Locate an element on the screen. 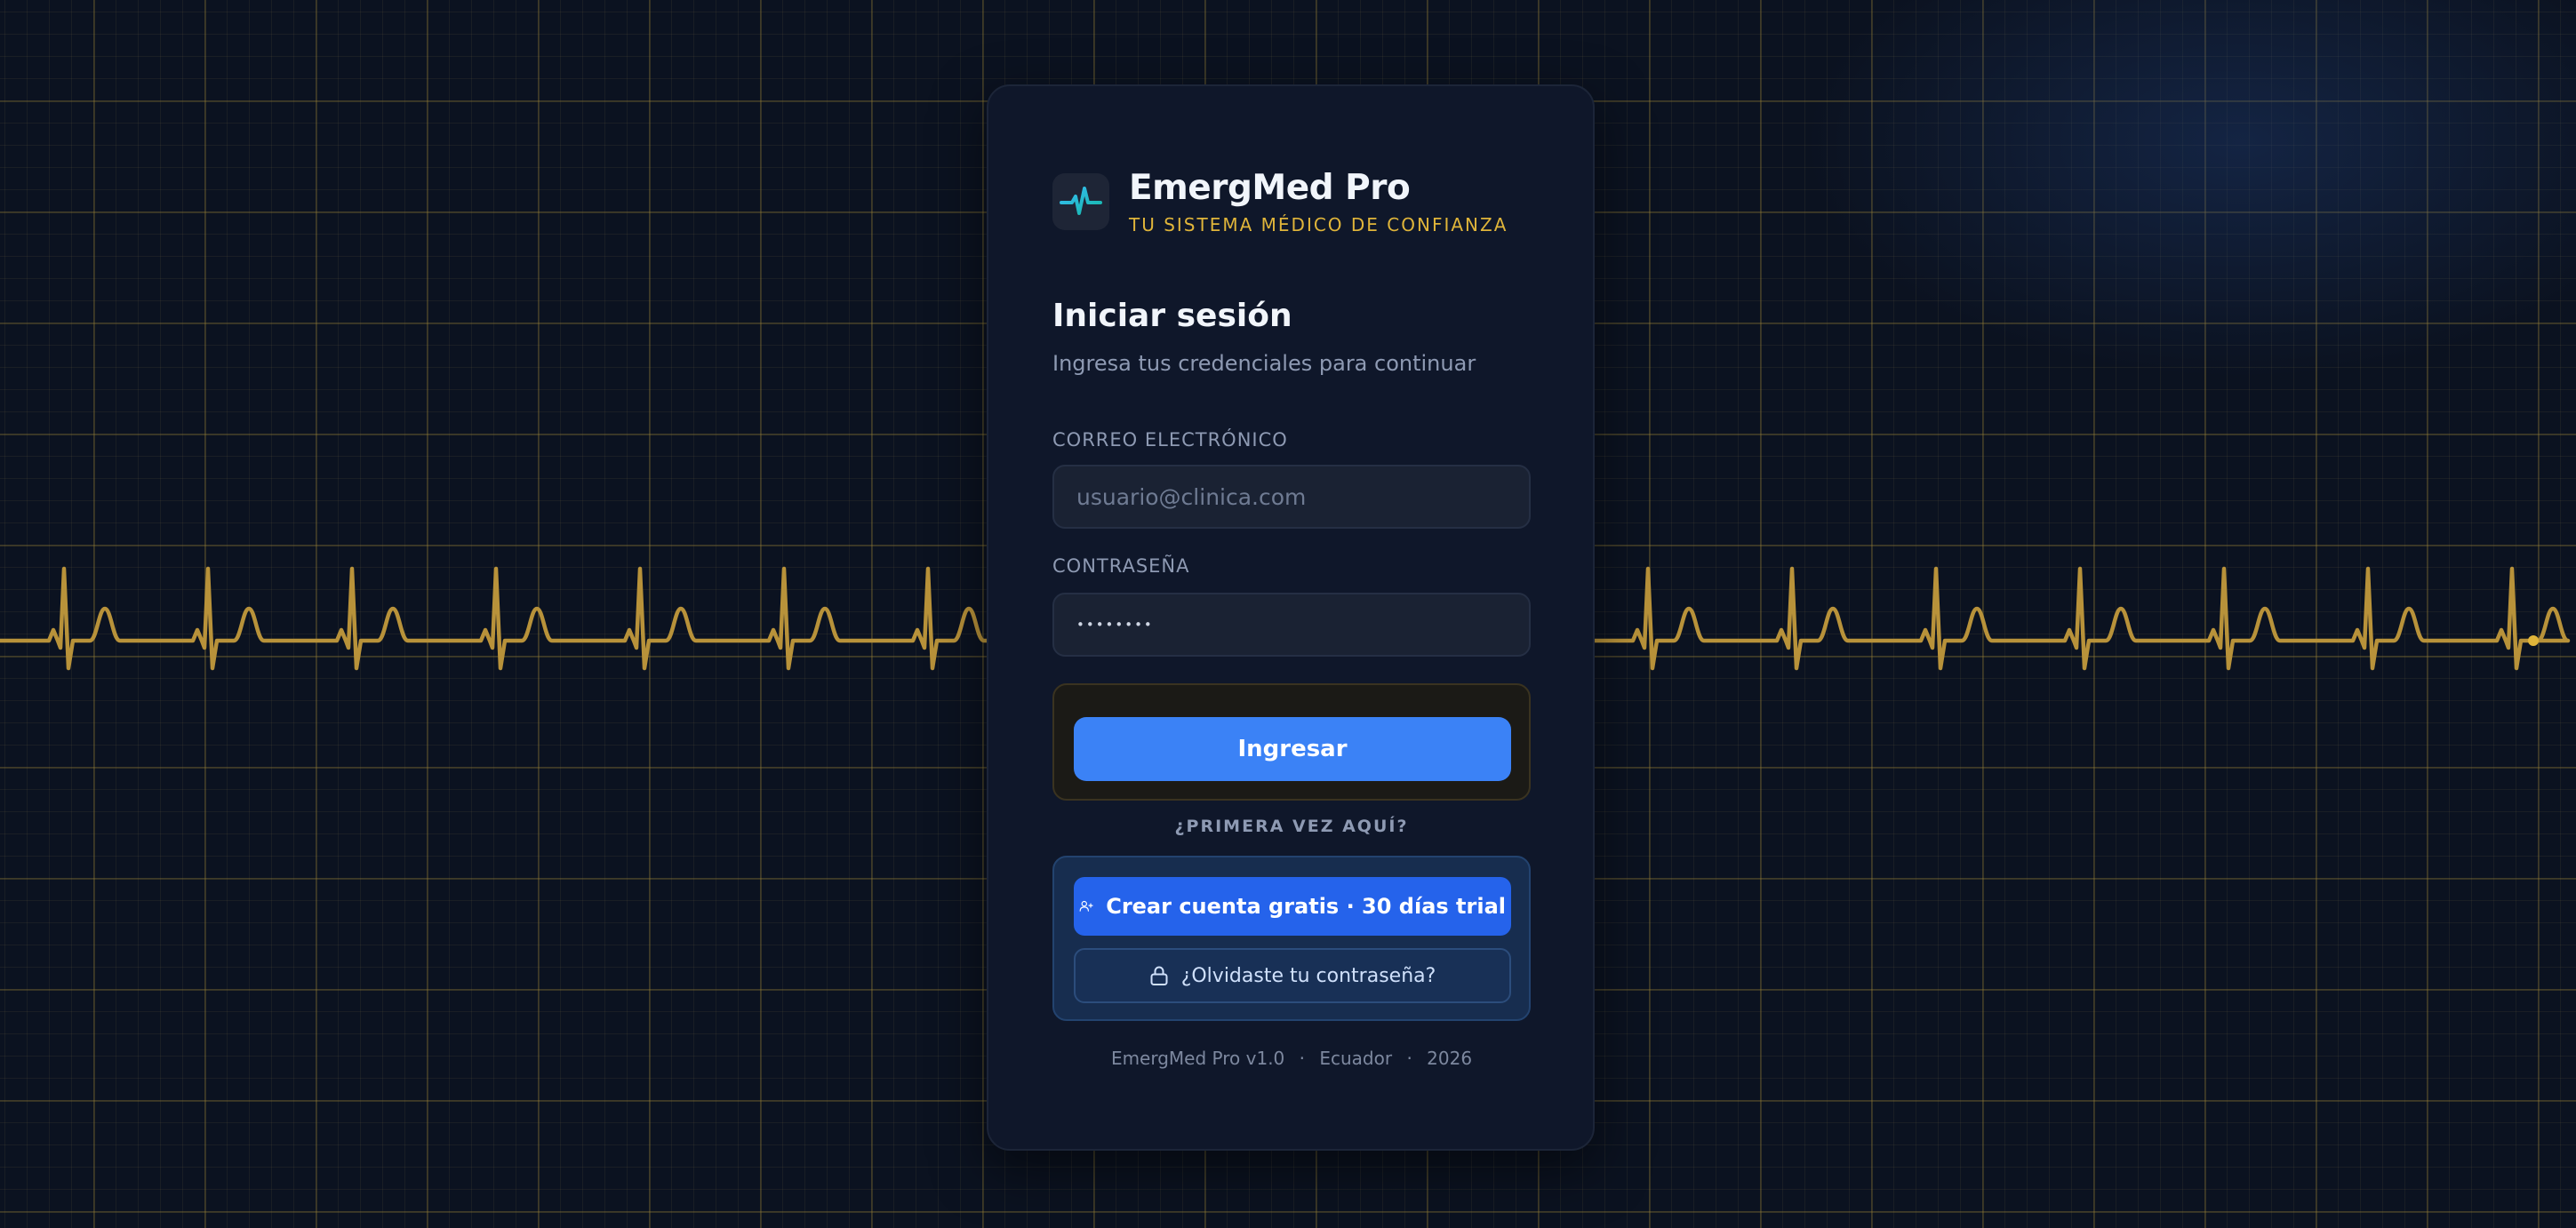 The height and width of the screenshot is (1228, 2576). first-time-prompt: ¿PRIMERA VEZ AQUÍ? is located at coordinates (1291, 827).